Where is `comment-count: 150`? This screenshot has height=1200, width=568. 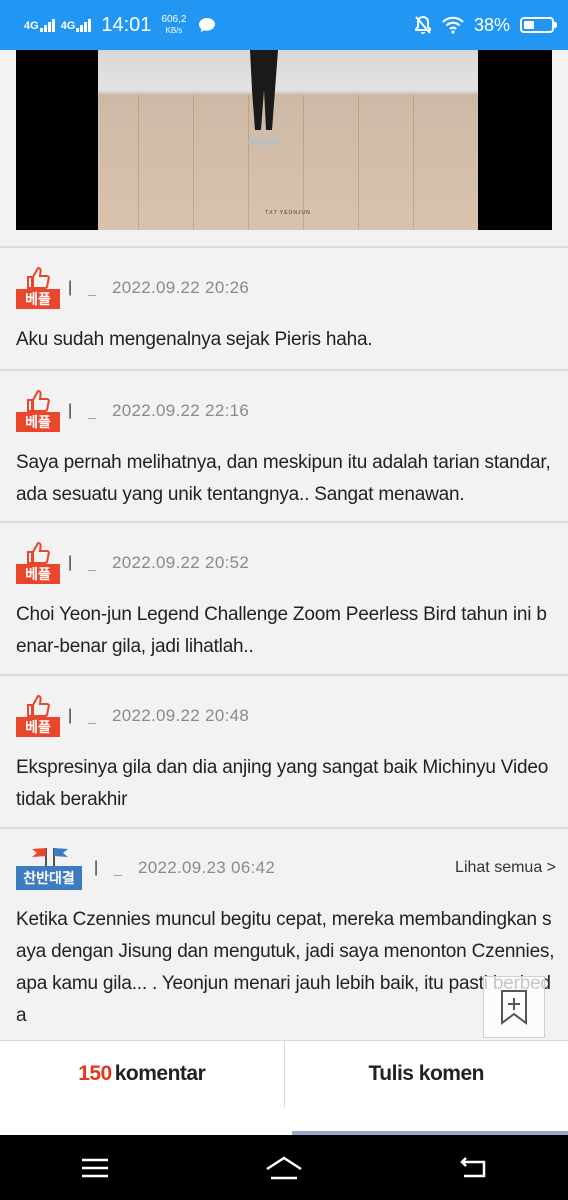 comment-count: 150 is located at coordinates (95, 1073).